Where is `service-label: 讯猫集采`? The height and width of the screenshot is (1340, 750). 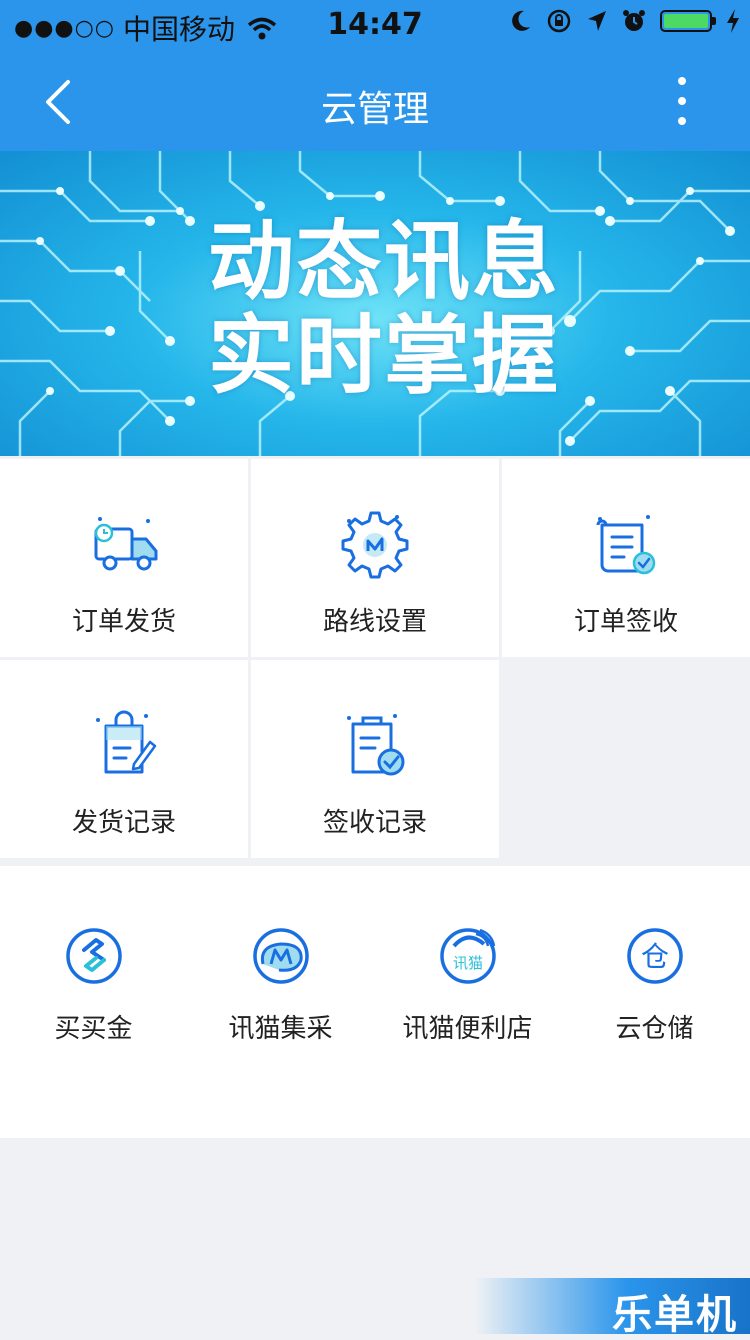 service-label: 讯猫集采 is located at coordinates (280, 1029).